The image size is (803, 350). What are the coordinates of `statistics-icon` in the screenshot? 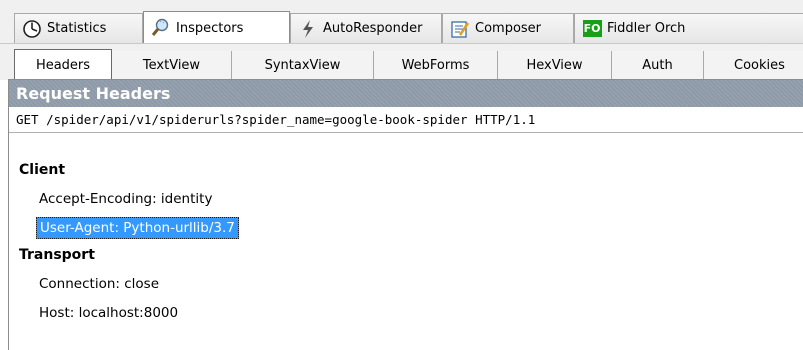 It's located at (32, 29).